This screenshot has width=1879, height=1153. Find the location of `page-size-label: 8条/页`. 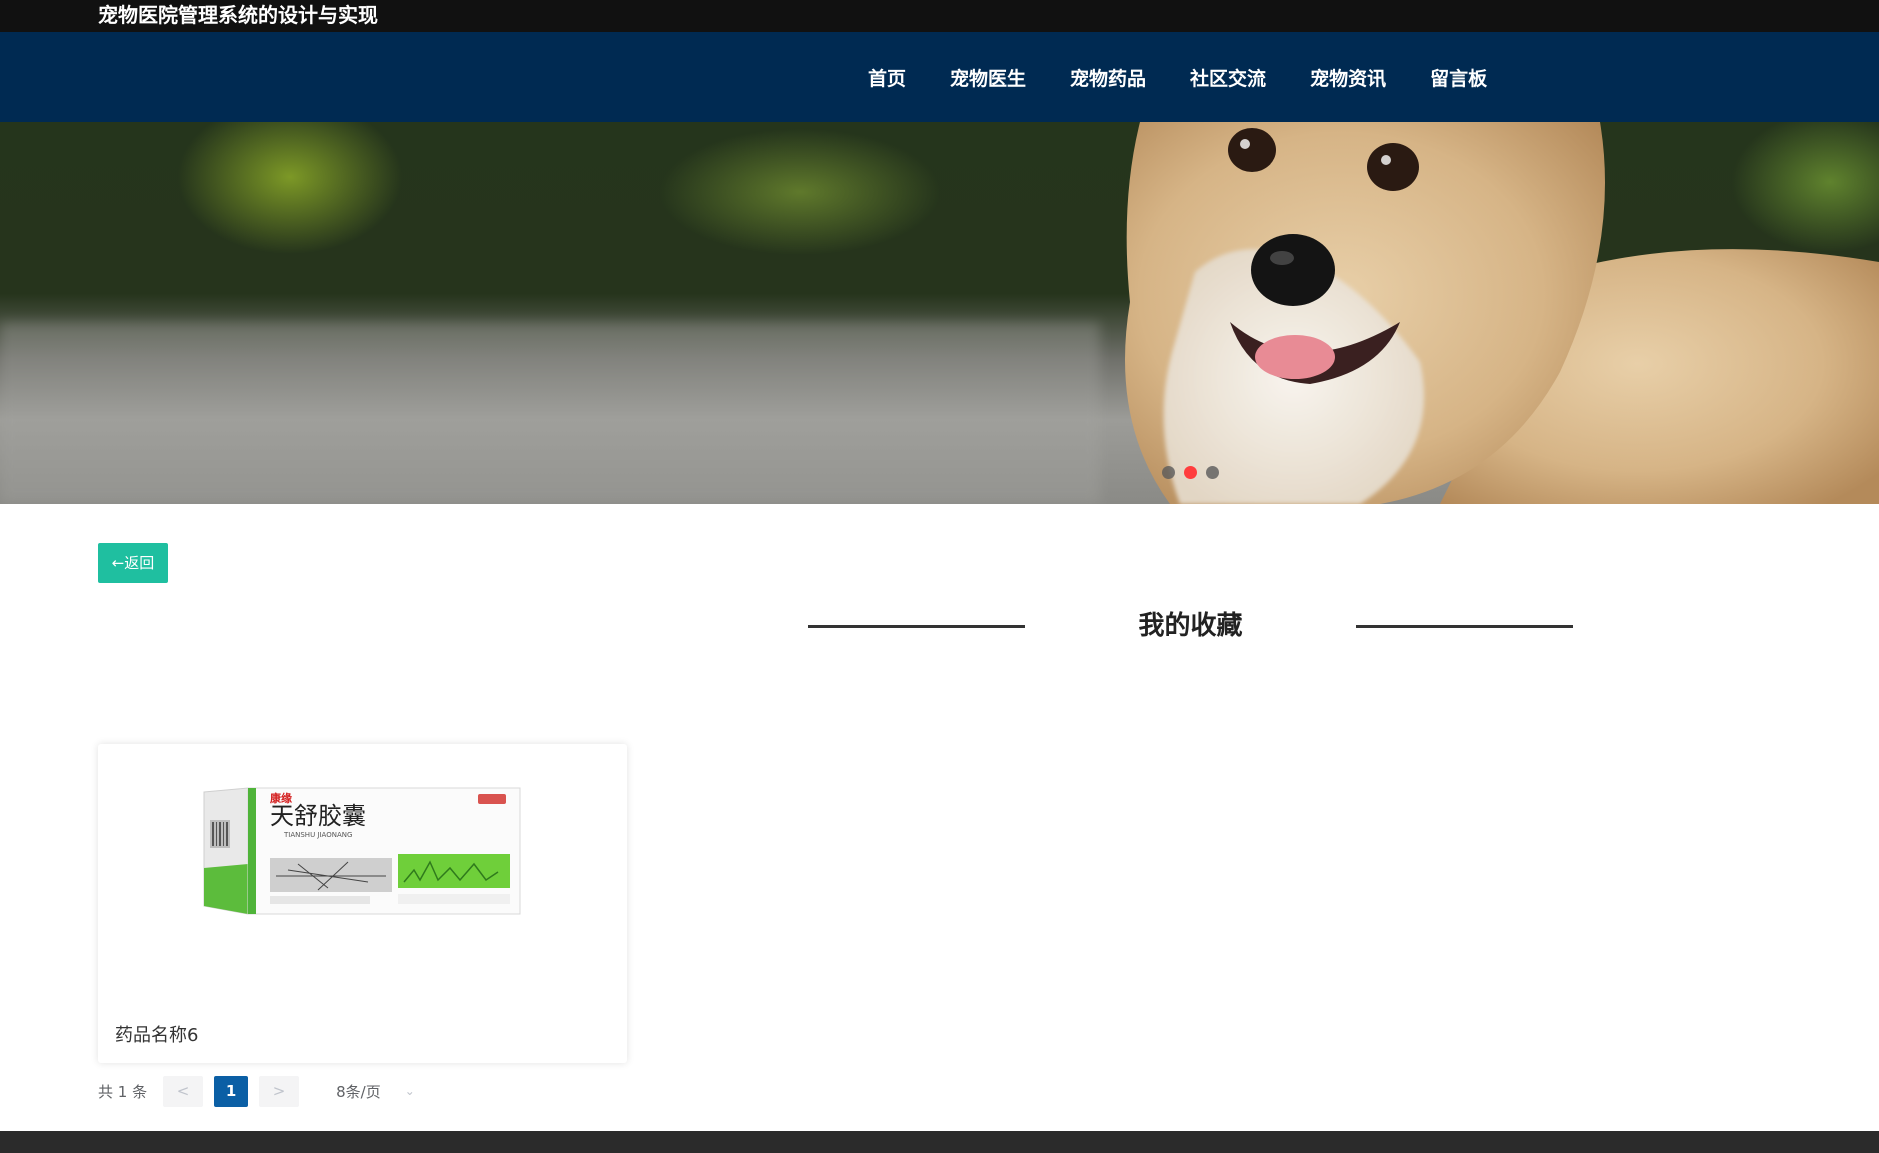

page-size-label: 8条/页 is located at coordinates (358, 1091).